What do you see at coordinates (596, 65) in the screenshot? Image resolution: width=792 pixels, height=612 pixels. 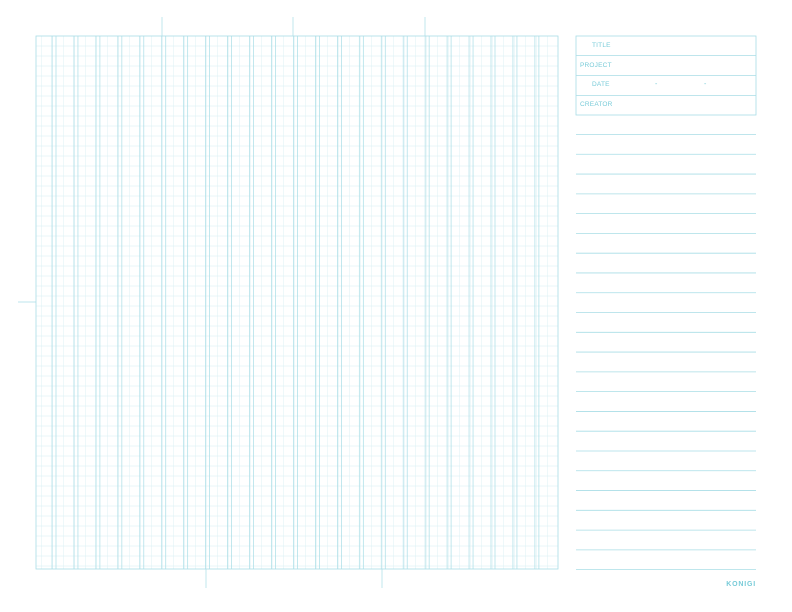 I see `project-label: PROJECT` at bounding box center [596, 65].